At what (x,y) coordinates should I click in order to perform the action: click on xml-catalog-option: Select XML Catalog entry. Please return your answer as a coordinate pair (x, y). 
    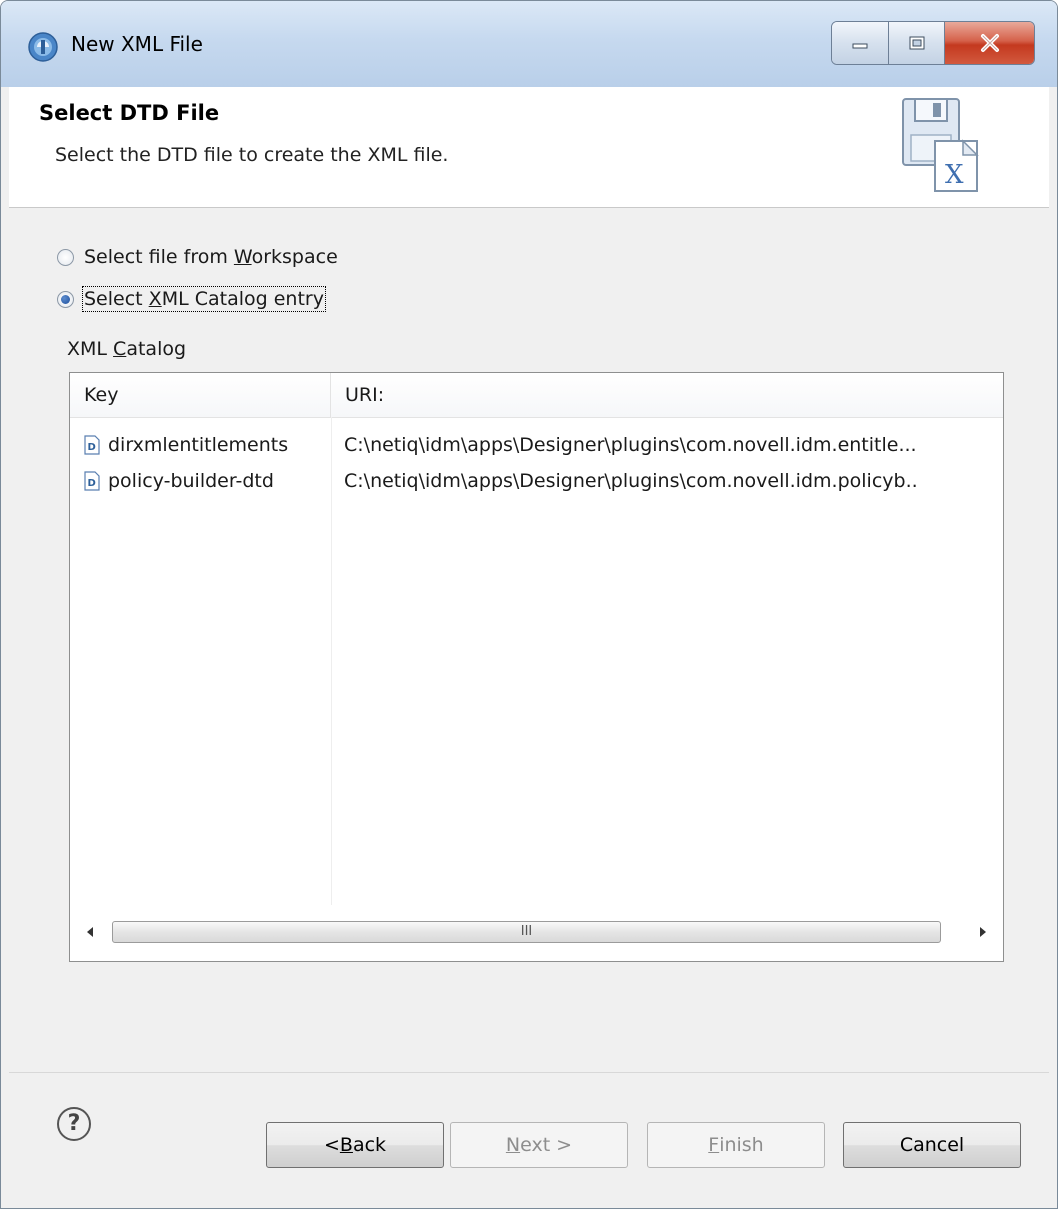
    Looking at the image, I should click on (191, 299).